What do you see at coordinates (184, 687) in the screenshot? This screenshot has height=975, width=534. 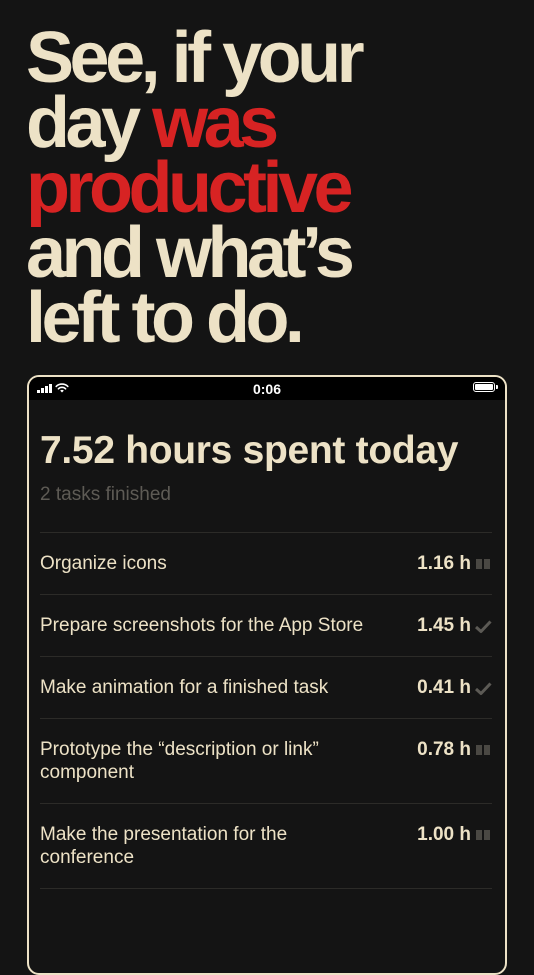 I see `task-name: Make animation for a finished task` at bounding box center [184, 687].